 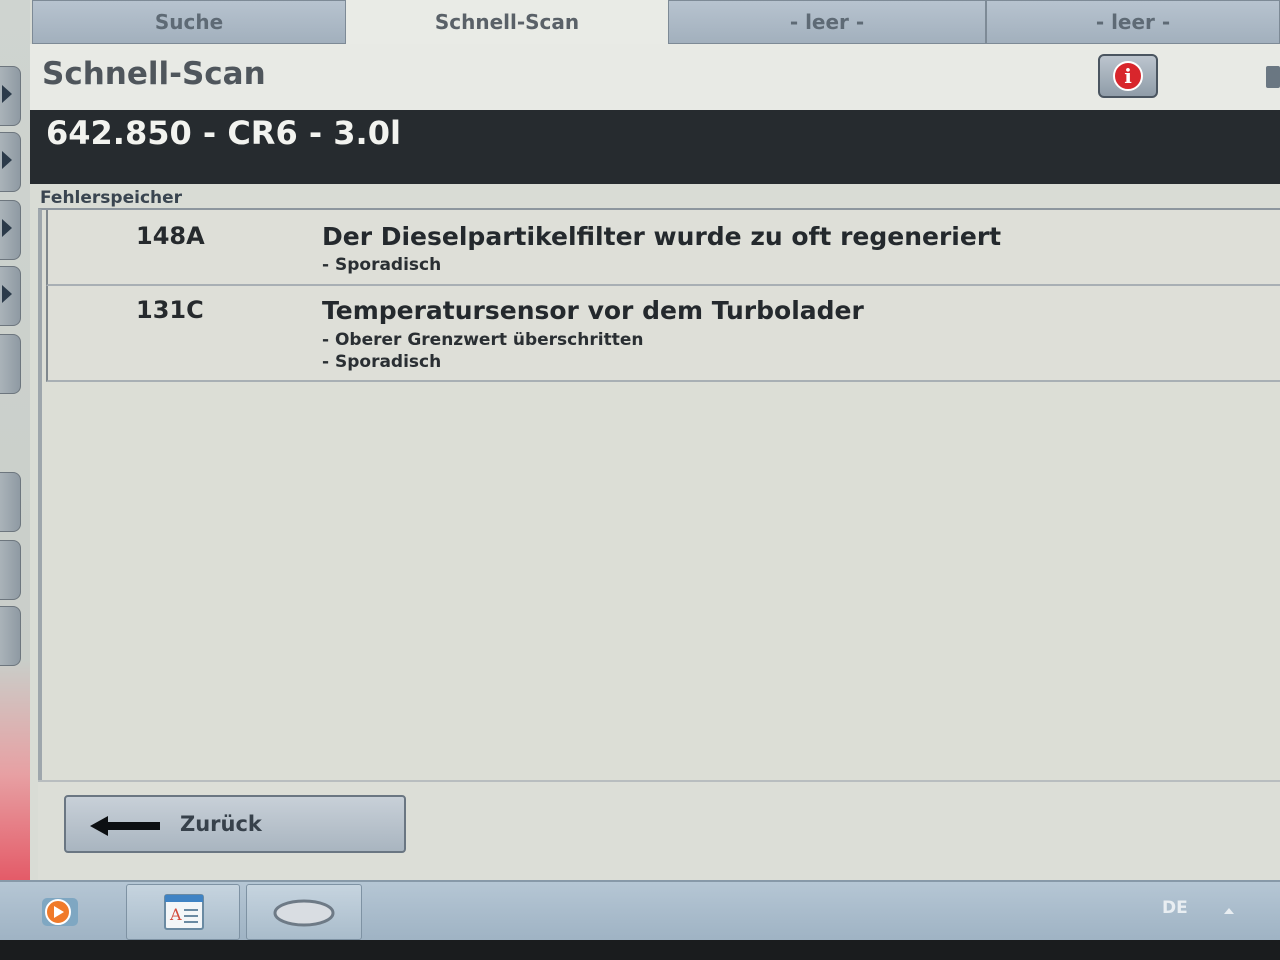 What do you see at coordinates (125, 826) in the screenshot?
I see `arrow-left-icon` at bounding box center [125, 826].